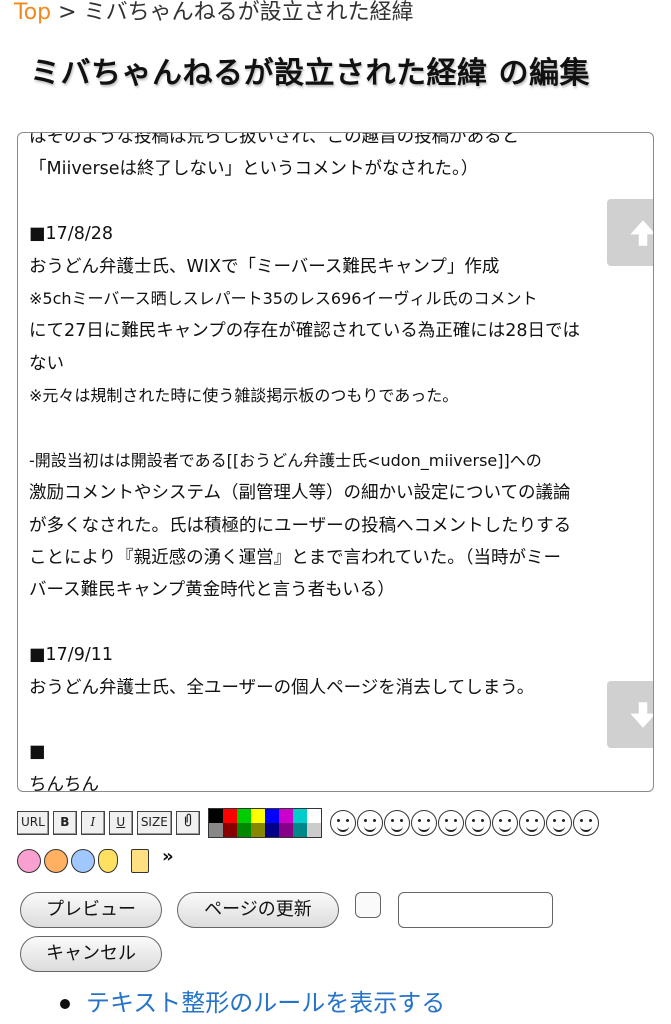 This screenshot has width=671, height=1024. Describe the element at coordinates (244, 396) in the screenshot. I see `editor-line: ※元々は規制された時に使う雑談掲示板のつもりであった。` at that location.